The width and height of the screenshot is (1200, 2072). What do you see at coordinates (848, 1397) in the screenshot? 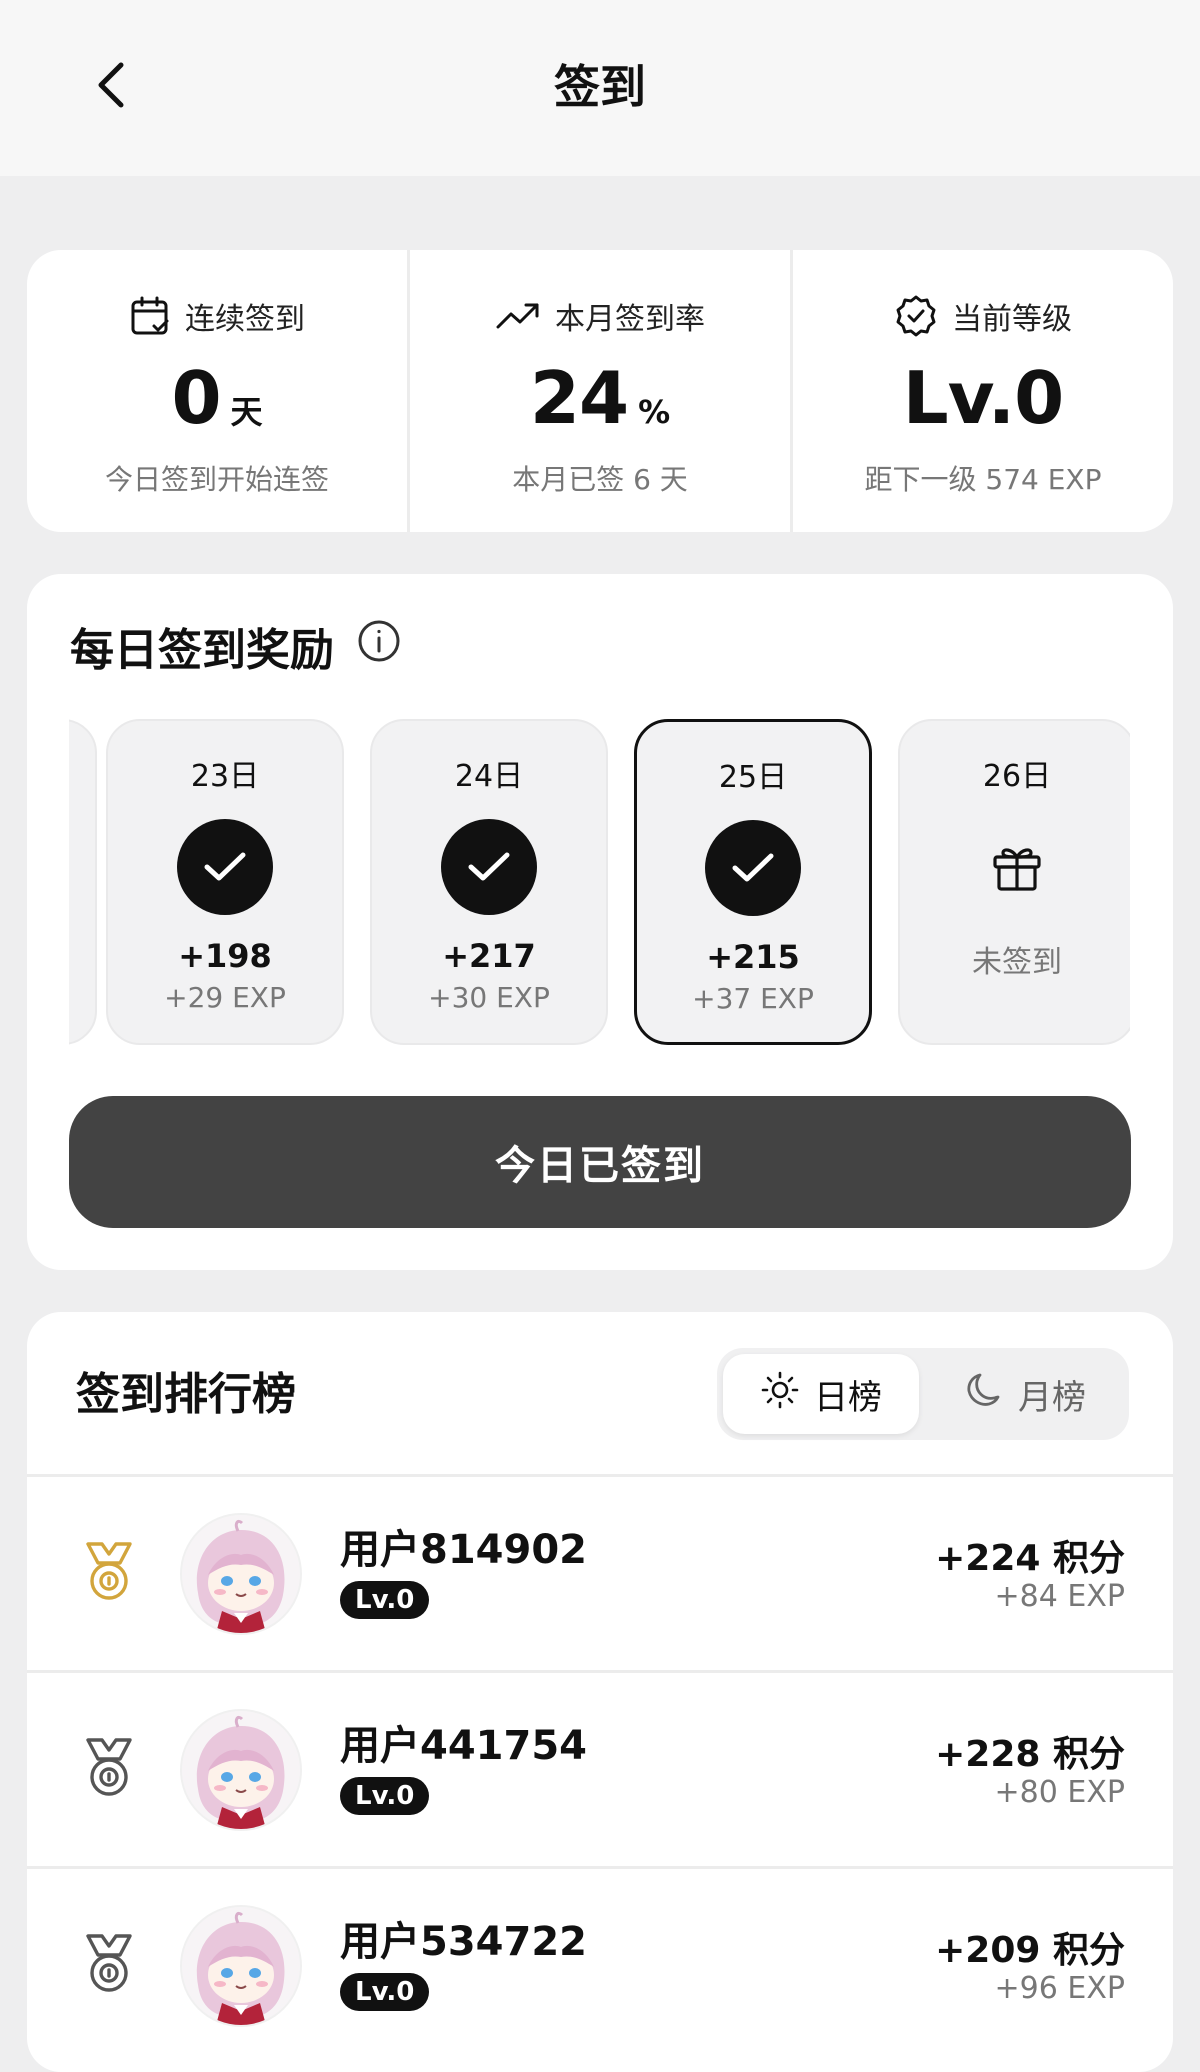
I see `tab-label: 日榜` at bounding box center [848, 1397].